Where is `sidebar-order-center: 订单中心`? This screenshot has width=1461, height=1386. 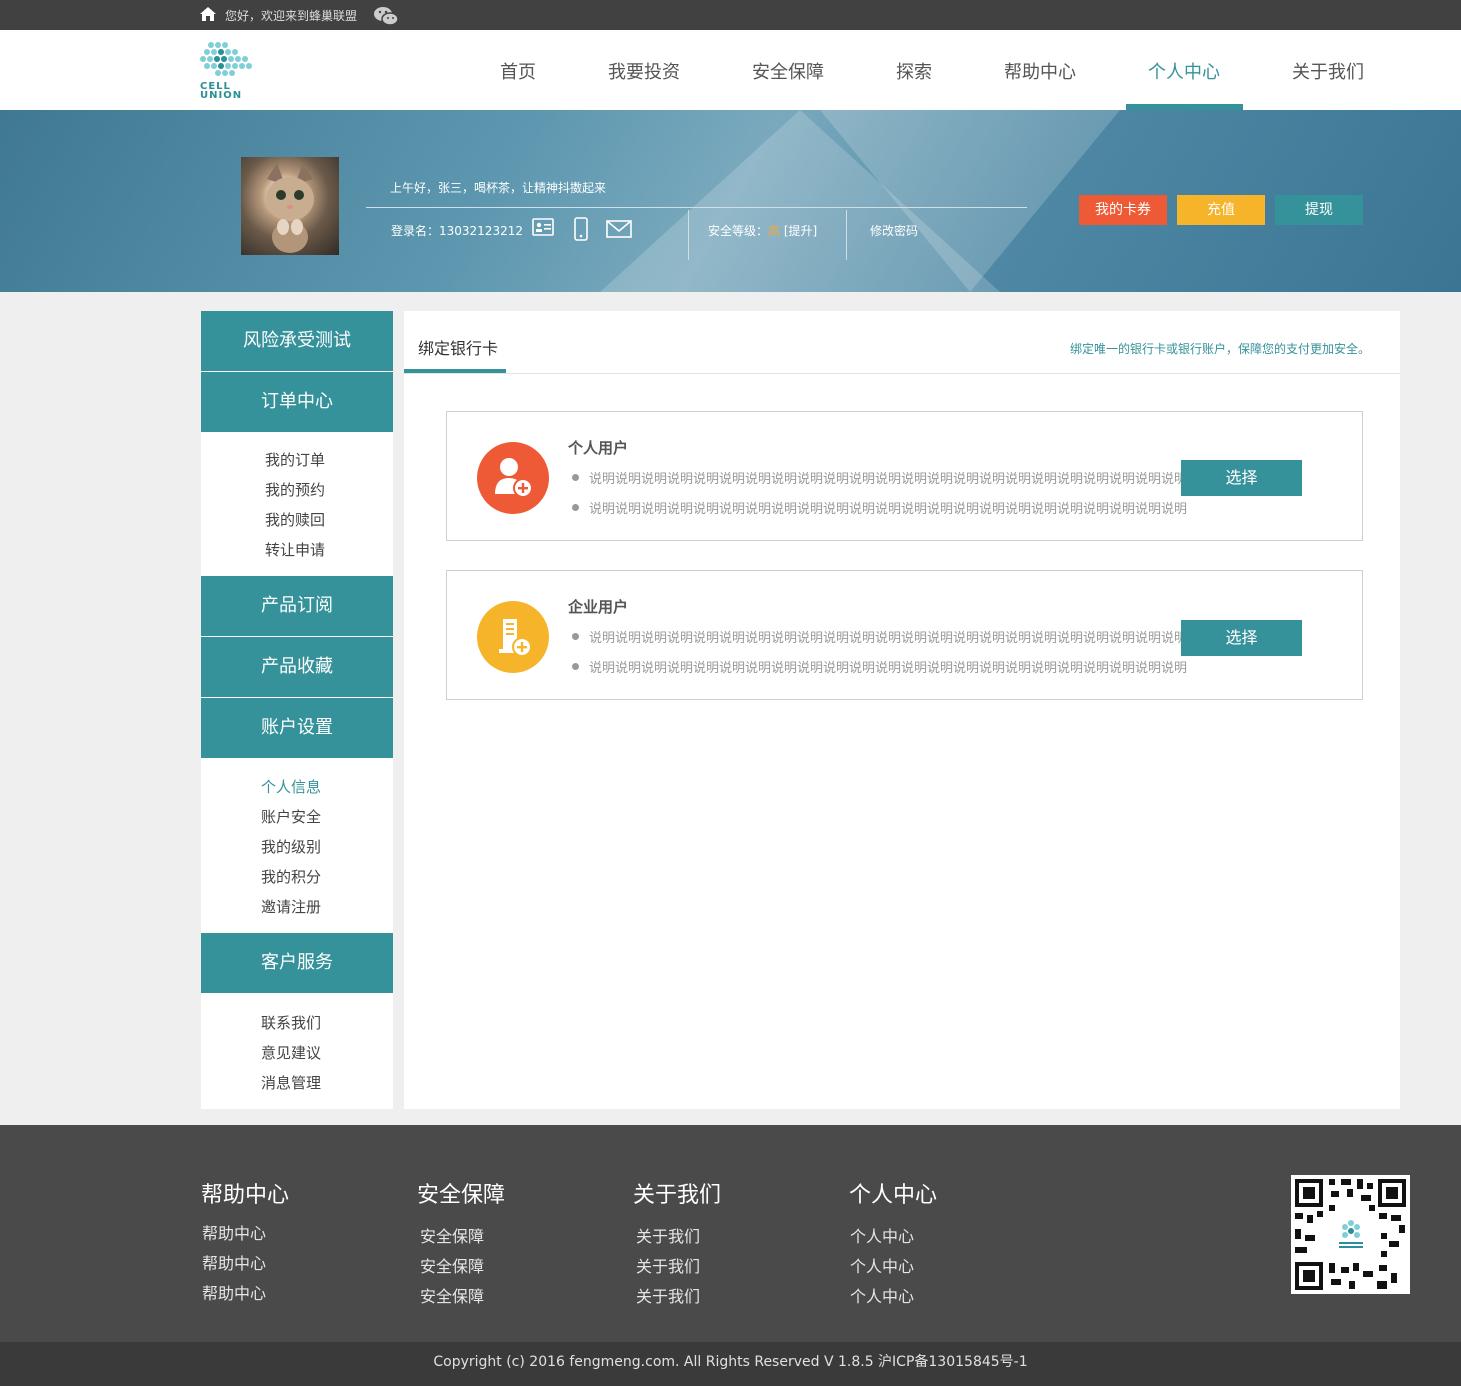 sidebar-order-center: 订单中心 is located at coordinates (297, 402).